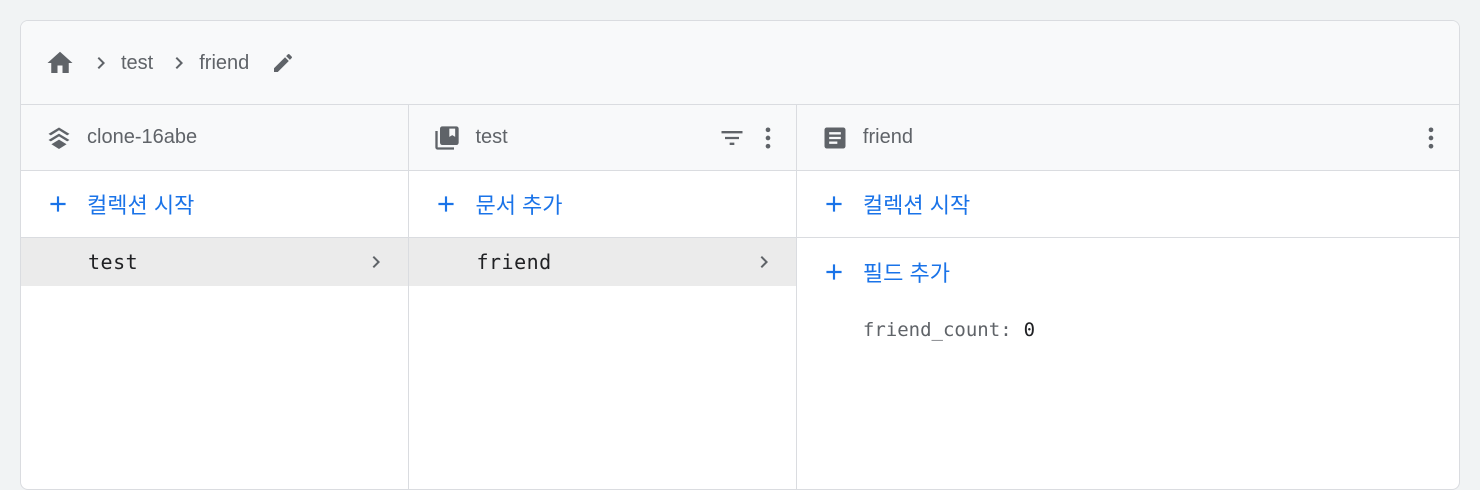 This screenshot has height=490, width=1480. I want to click on list-item-label: friend, so click(514, 262).